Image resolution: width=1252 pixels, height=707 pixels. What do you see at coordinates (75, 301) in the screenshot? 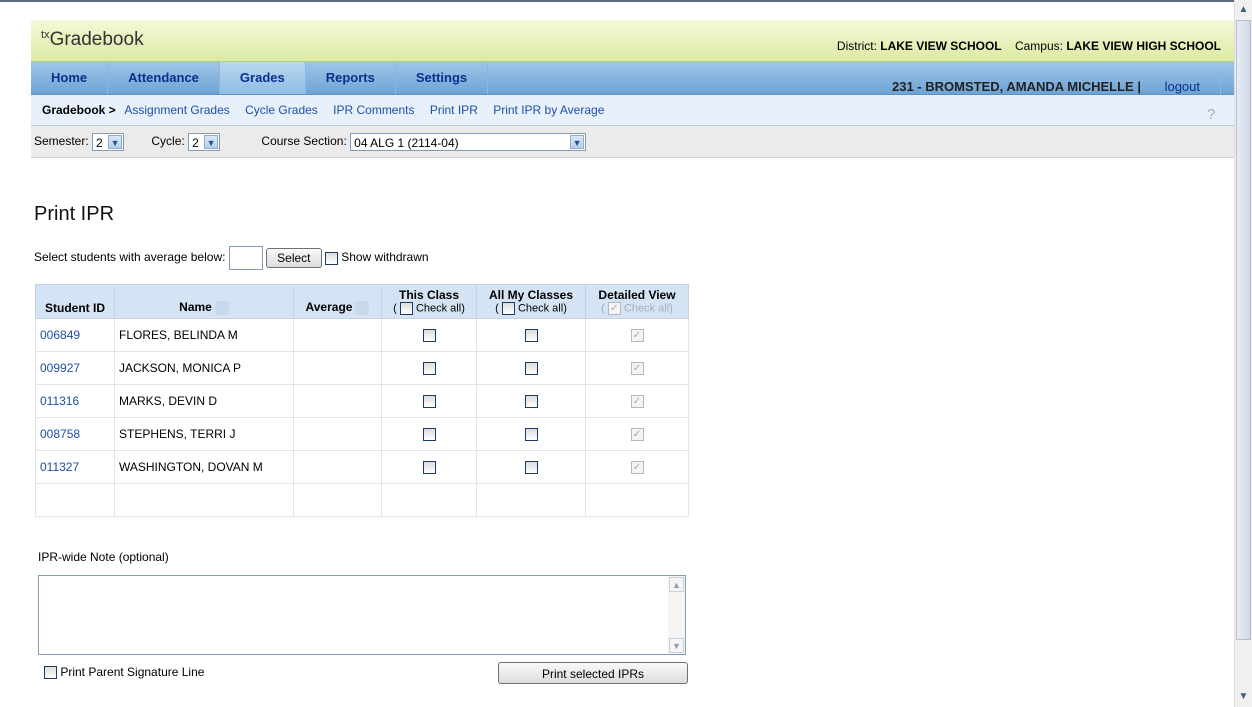
I see `col-student-id: Student ID` at bounding box center [75, 301].